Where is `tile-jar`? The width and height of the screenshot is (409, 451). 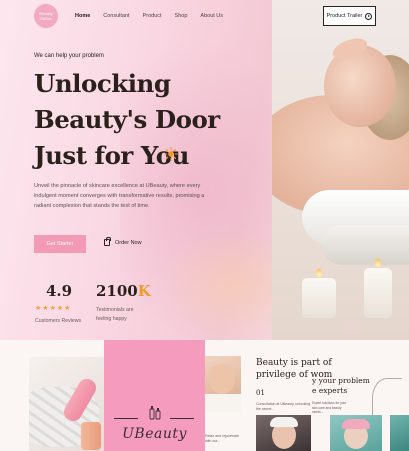 tile-jar is located at coordinates (91, 436).